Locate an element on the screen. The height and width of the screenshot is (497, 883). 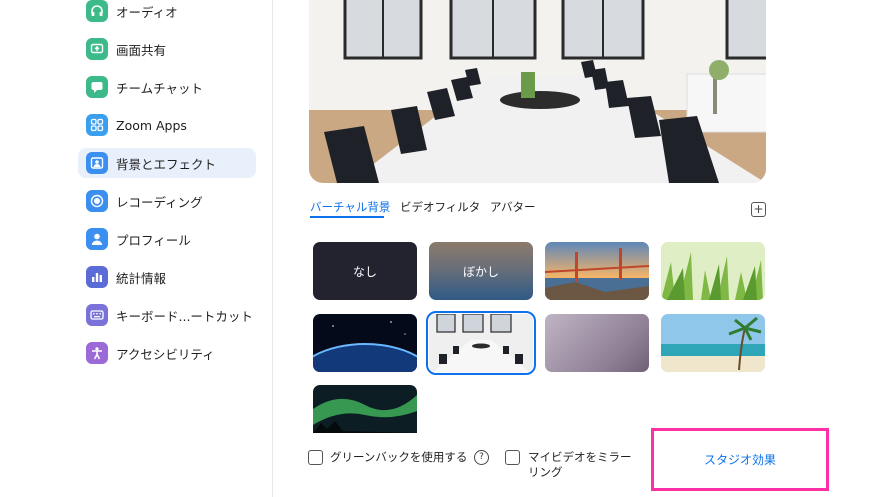
tab-virtual-background: バーチャル背景 is located at coordinates (350, 207).